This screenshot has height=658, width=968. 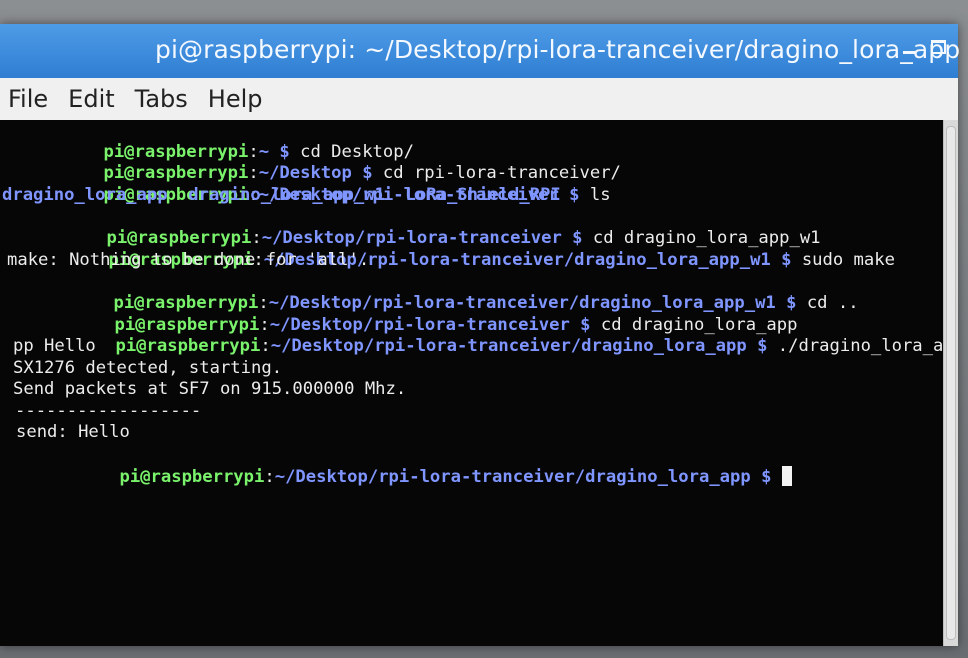 What do you see at coordinates (848, 259) in the screenshot?
I see `command-text: sudo make` at bounding box center [848, 259].